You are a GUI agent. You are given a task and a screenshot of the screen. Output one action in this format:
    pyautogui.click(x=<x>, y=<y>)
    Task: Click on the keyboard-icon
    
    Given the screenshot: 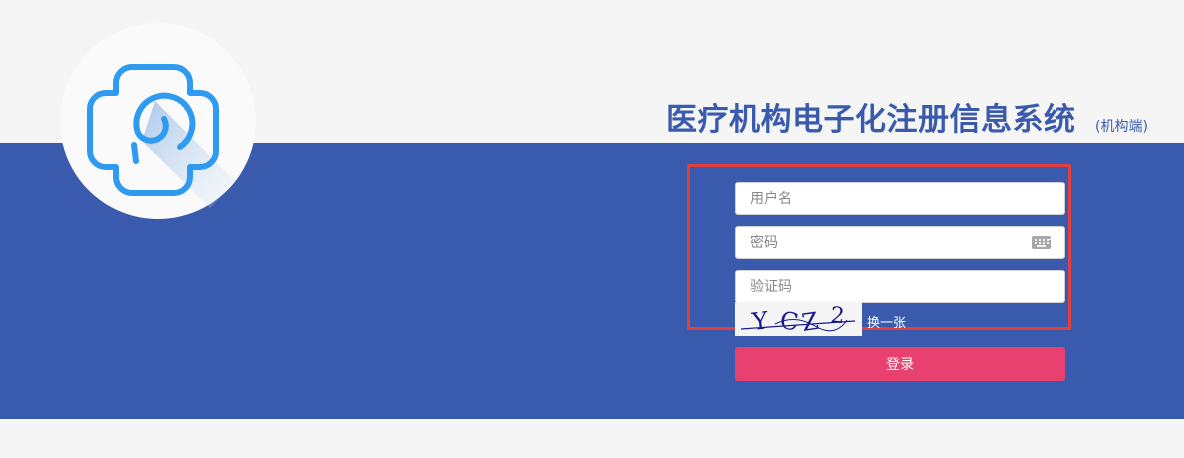 What is the action you would take?
    pyautogui.click(x=1041, y=242)
    